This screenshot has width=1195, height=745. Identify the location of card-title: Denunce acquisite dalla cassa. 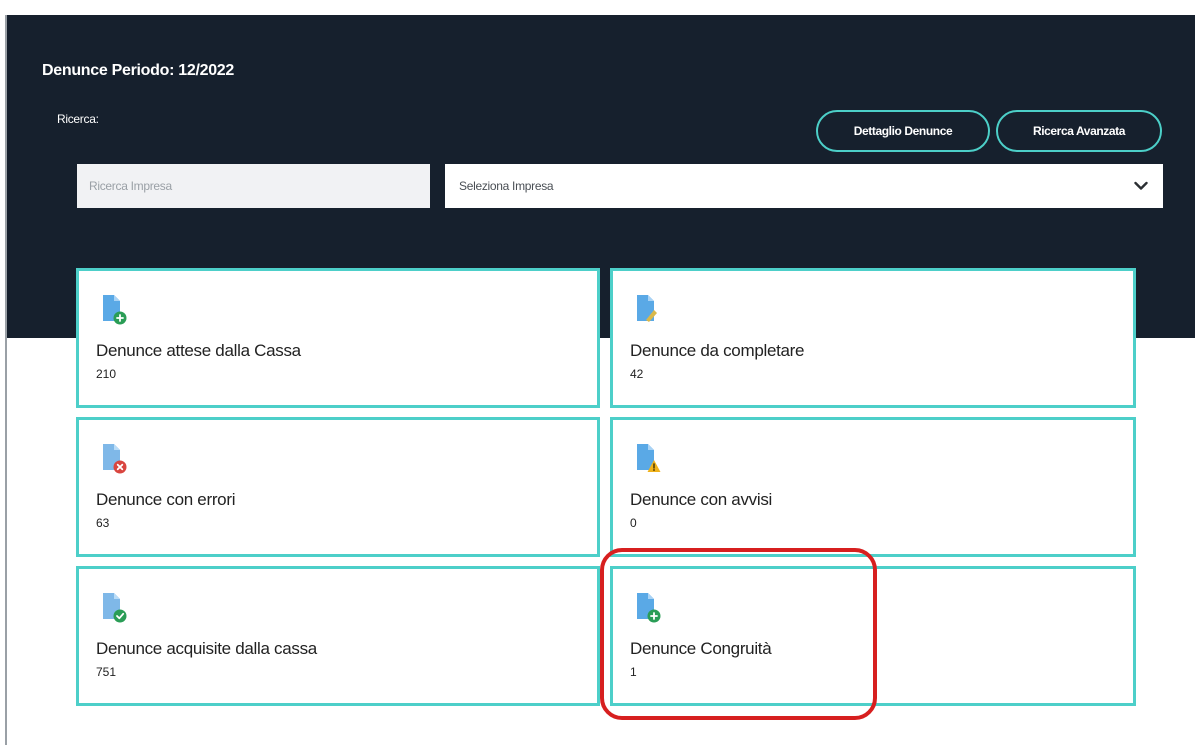
(206, 648).